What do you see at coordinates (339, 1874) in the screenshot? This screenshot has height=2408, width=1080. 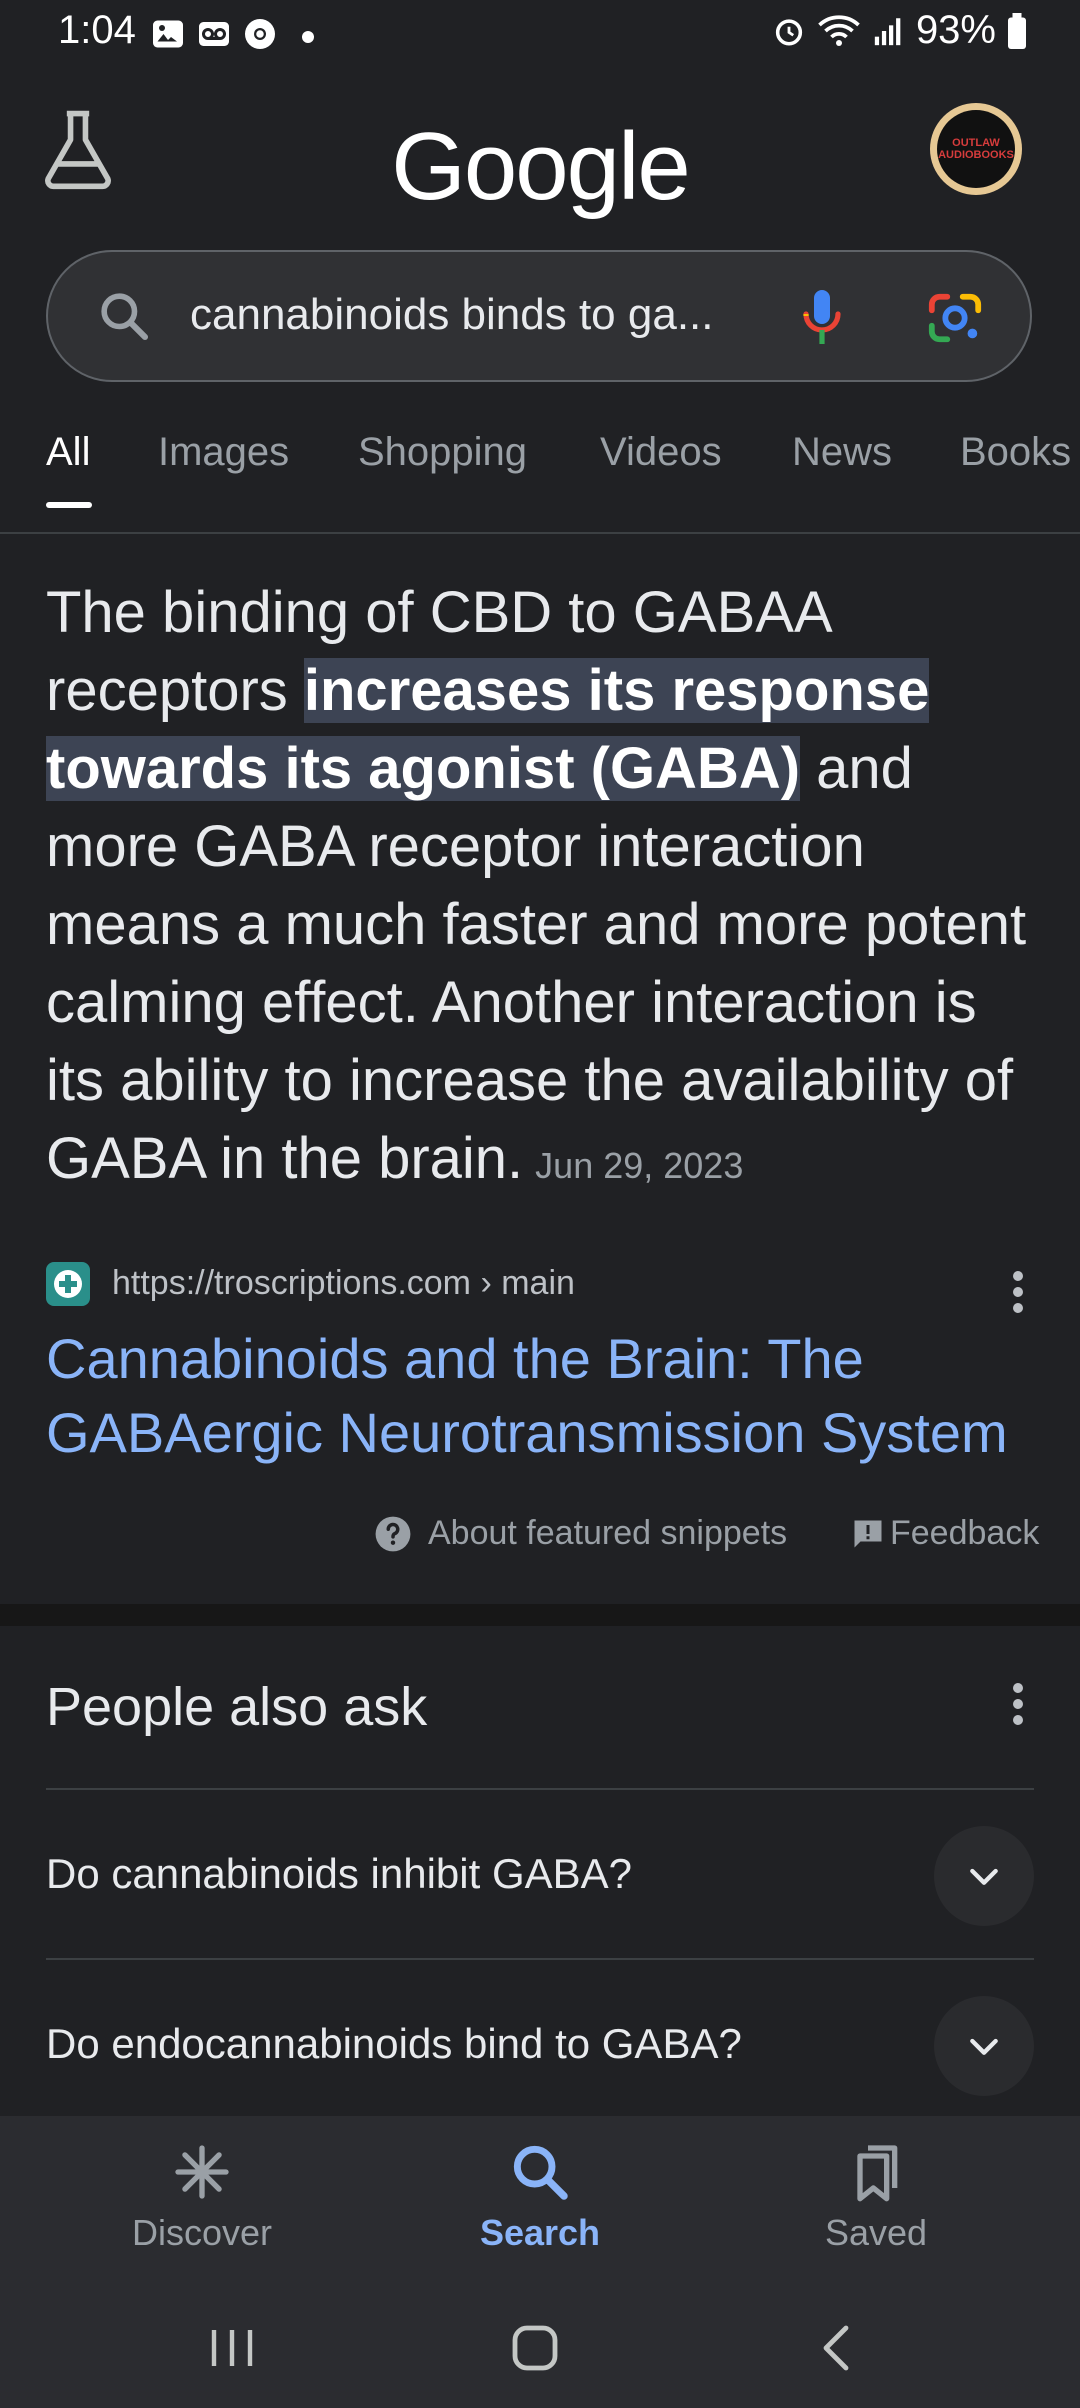 I see `paa-question: Do cannabinoids inhibit GABA?` at bounding box center [339, 1874].